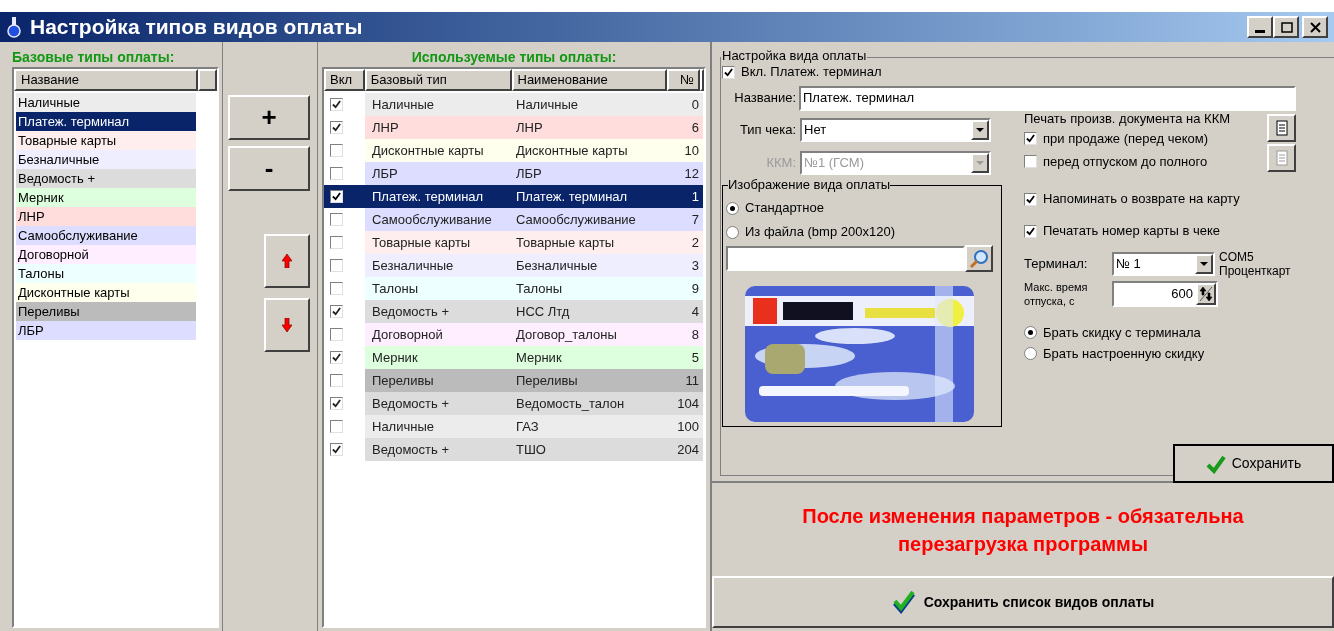 The height and width of the screenshot is (631, 1334). What do you see at coordinates (1163, 264) in the screenshot?
I see `dropdown: № 1` at bounding box center [1163, 264].